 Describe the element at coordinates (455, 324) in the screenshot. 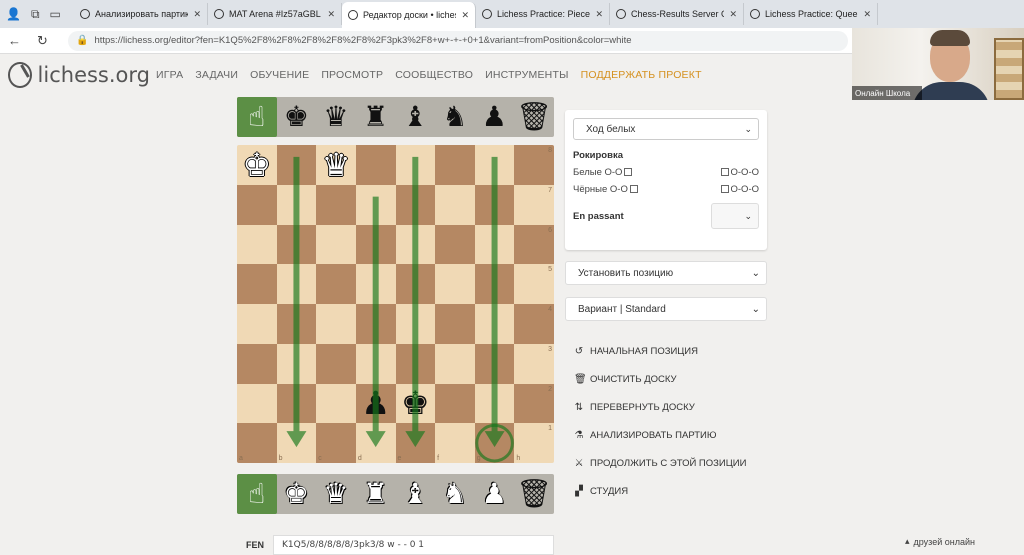

I see `square-f4` at that location.